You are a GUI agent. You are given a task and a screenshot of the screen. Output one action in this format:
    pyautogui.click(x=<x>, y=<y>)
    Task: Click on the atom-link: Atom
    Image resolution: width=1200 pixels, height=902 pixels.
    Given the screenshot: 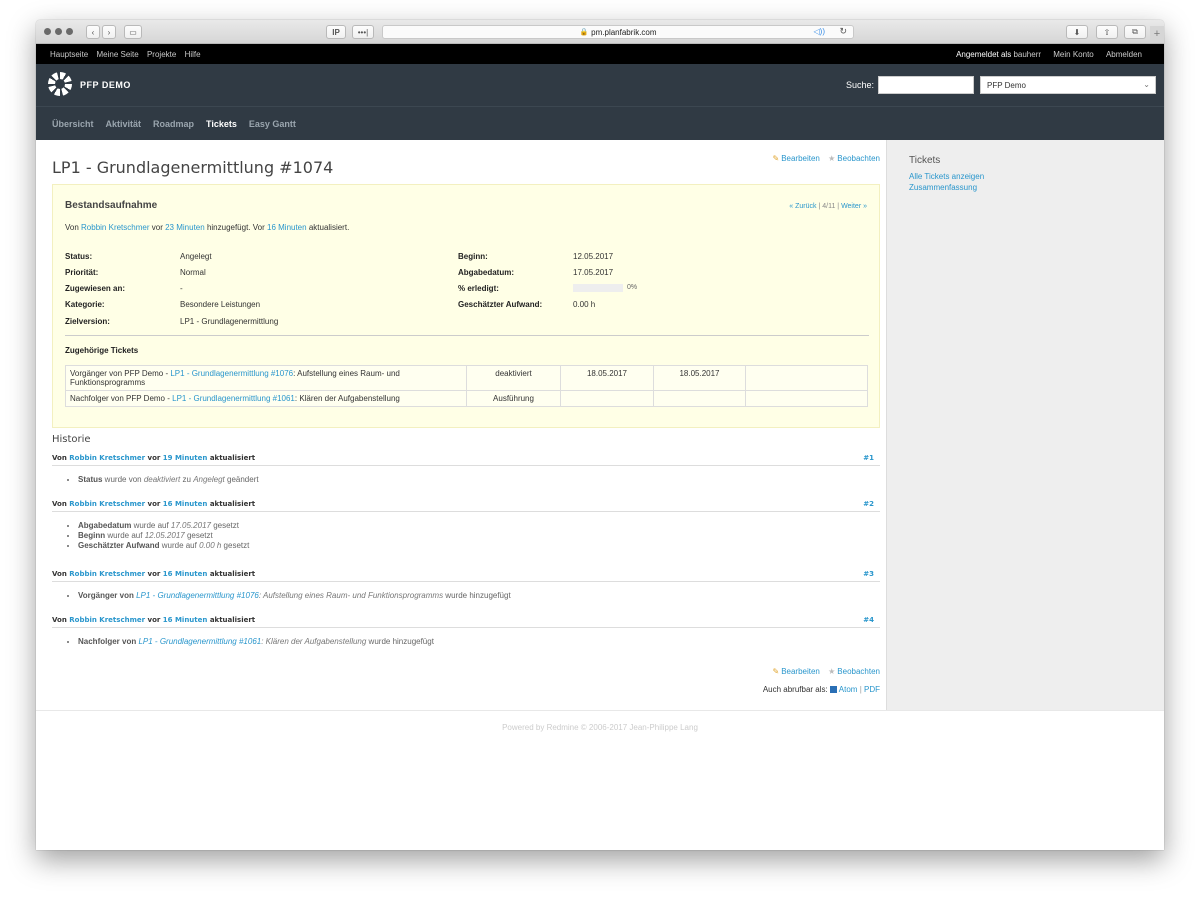 What is the action you would take?
    pyautogui.click(x=848, y=689)
    